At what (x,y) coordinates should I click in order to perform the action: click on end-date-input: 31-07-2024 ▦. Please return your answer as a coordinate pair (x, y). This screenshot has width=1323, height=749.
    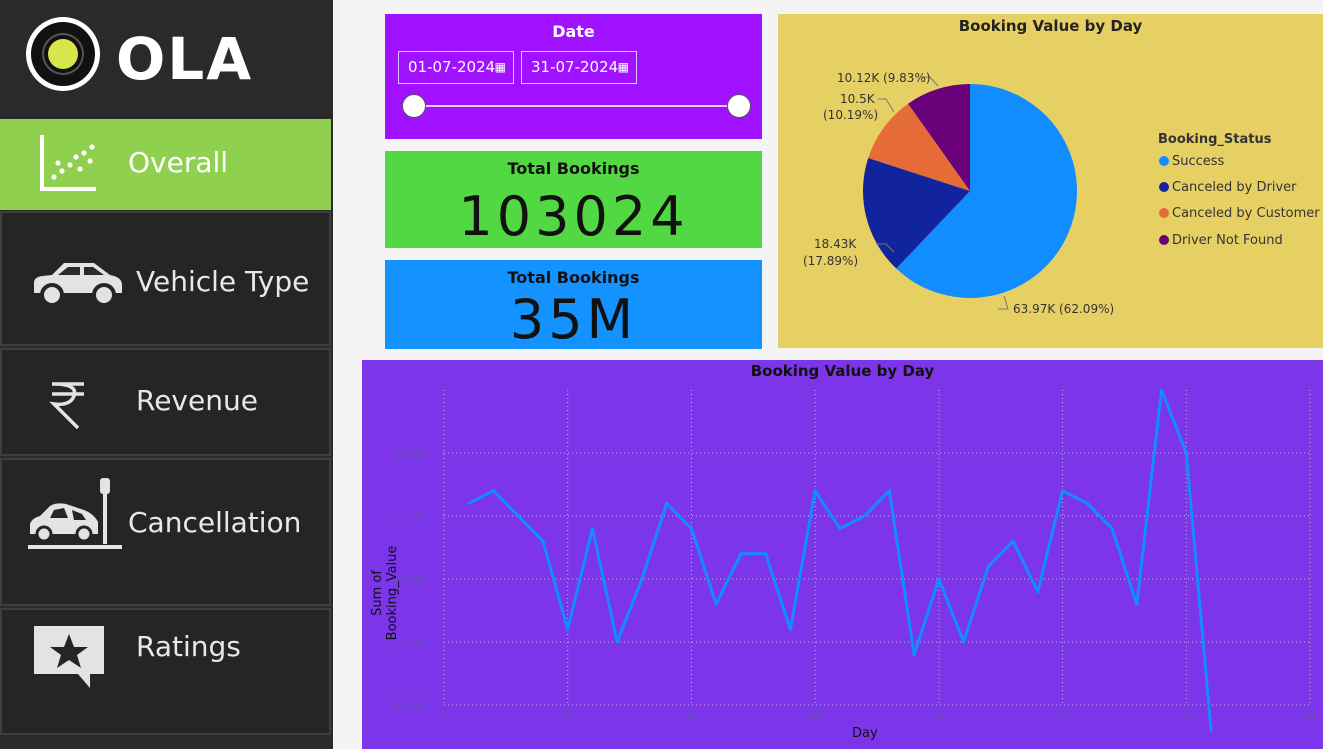
    Looking at the image, I should click on (579, 67).